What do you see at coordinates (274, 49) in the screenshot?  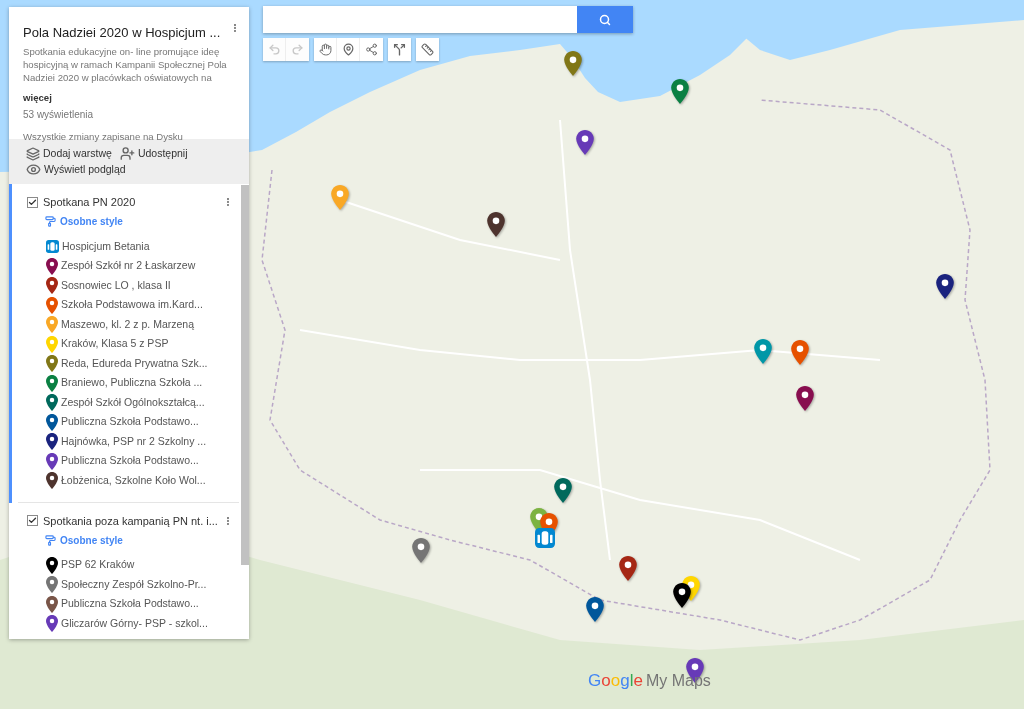 I see `undo-icon` at bounding box center [274, 49].